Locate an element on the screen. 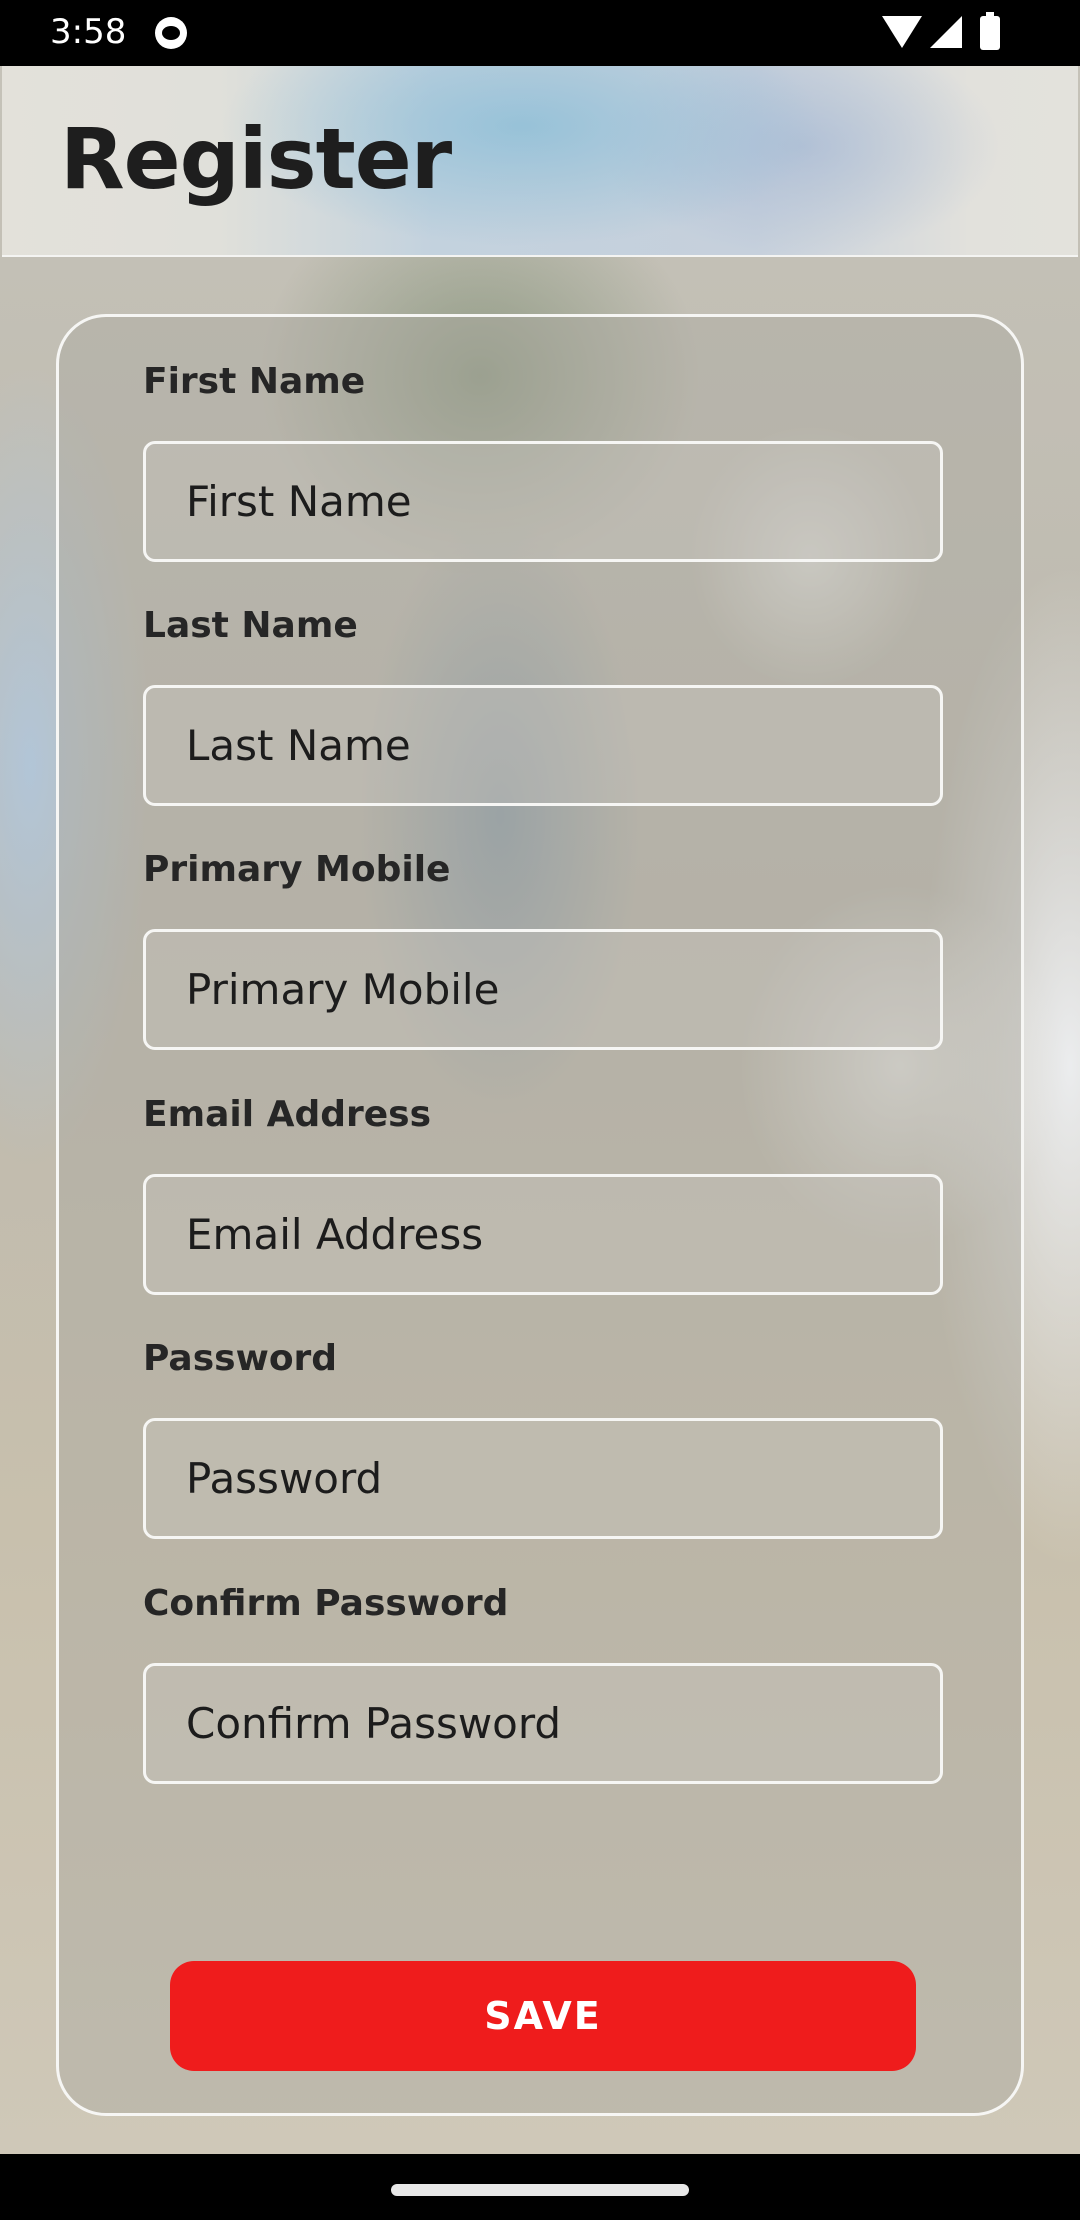 Image resolution: width=1080 pixels, height=2220 pixels. status-time: 3:58 is located at coordinates (88, 32).